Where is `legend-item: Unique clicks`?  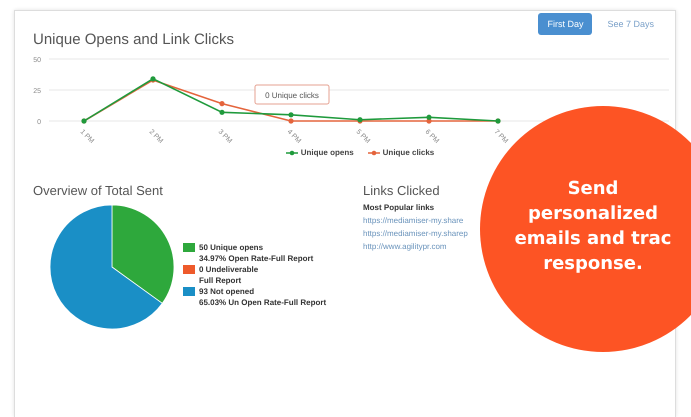 legend-item: Unique clicks is located at coordinates (401, 152).